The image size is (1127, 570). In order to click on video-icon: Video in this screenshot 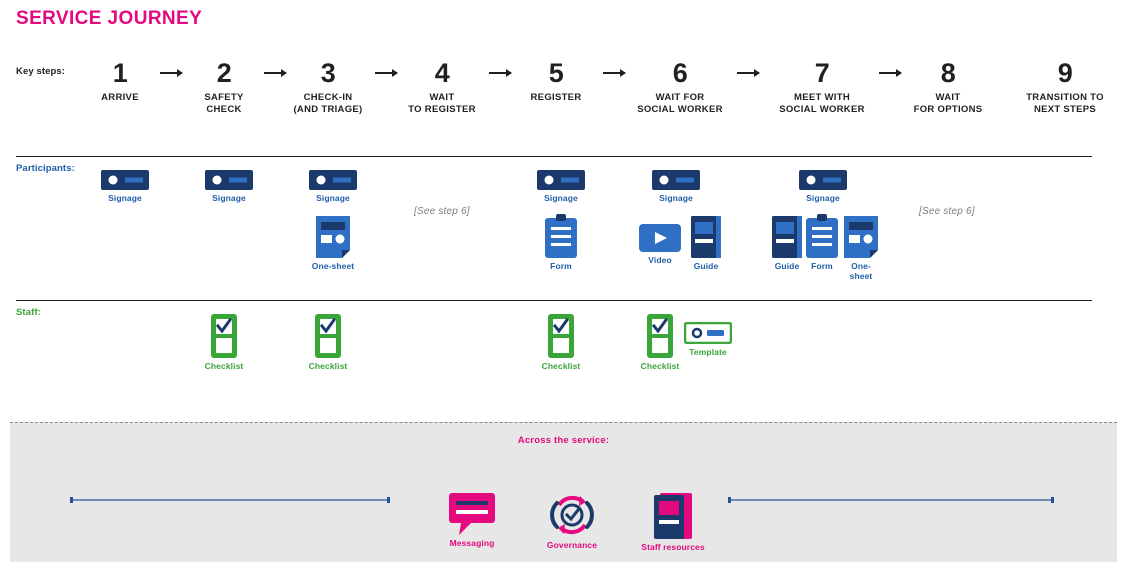, I will do `click(660, 244)`.